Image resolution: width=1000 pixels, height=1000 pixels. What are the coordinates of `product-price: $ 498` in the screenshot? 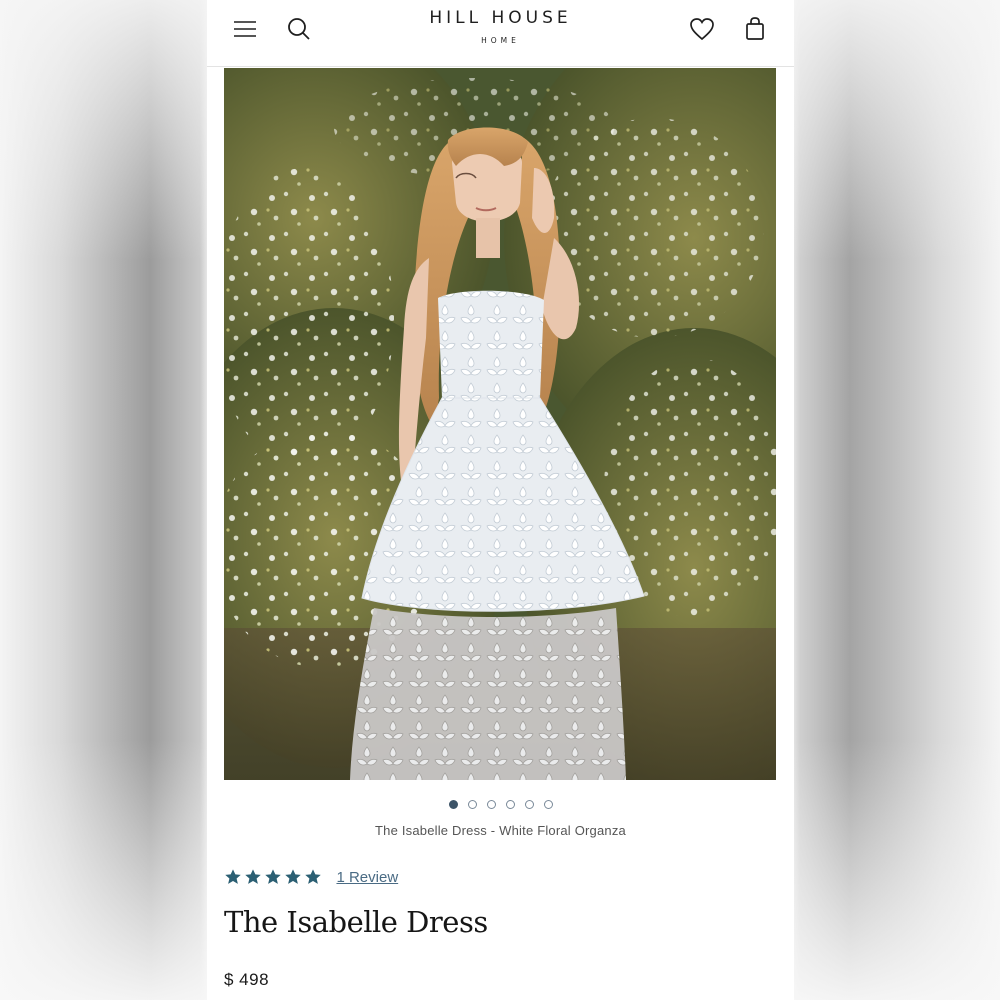 It's located at (247, 979).